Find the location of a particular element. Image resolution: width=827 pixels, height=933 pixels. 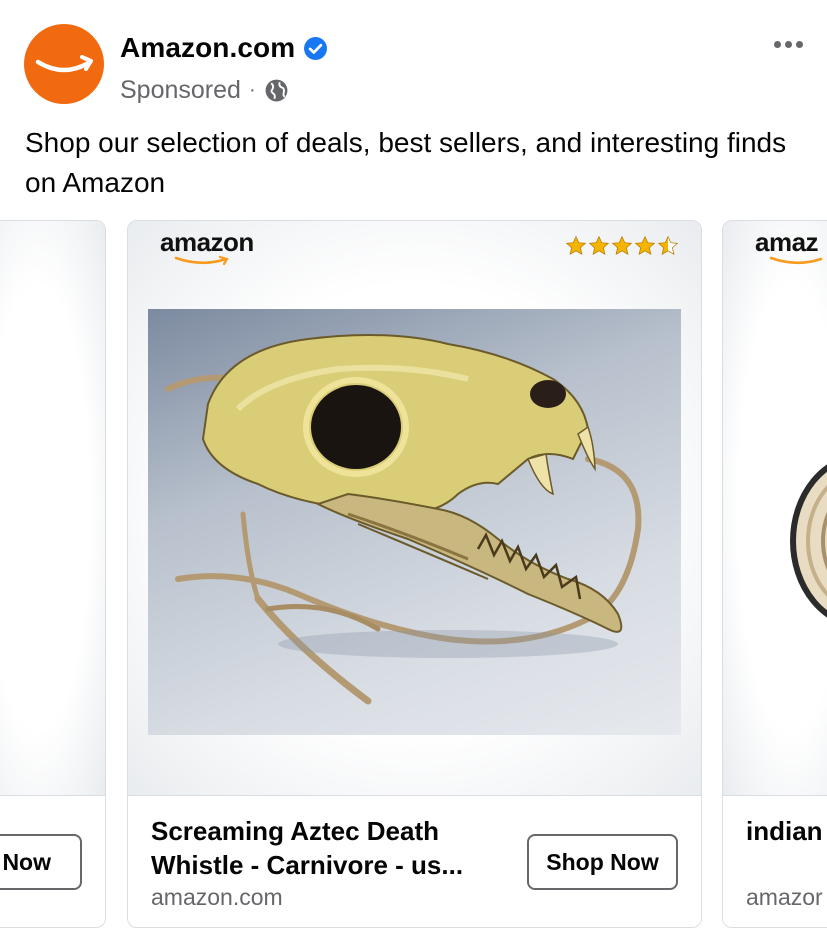

product-image is located at coordinates (805, 541).